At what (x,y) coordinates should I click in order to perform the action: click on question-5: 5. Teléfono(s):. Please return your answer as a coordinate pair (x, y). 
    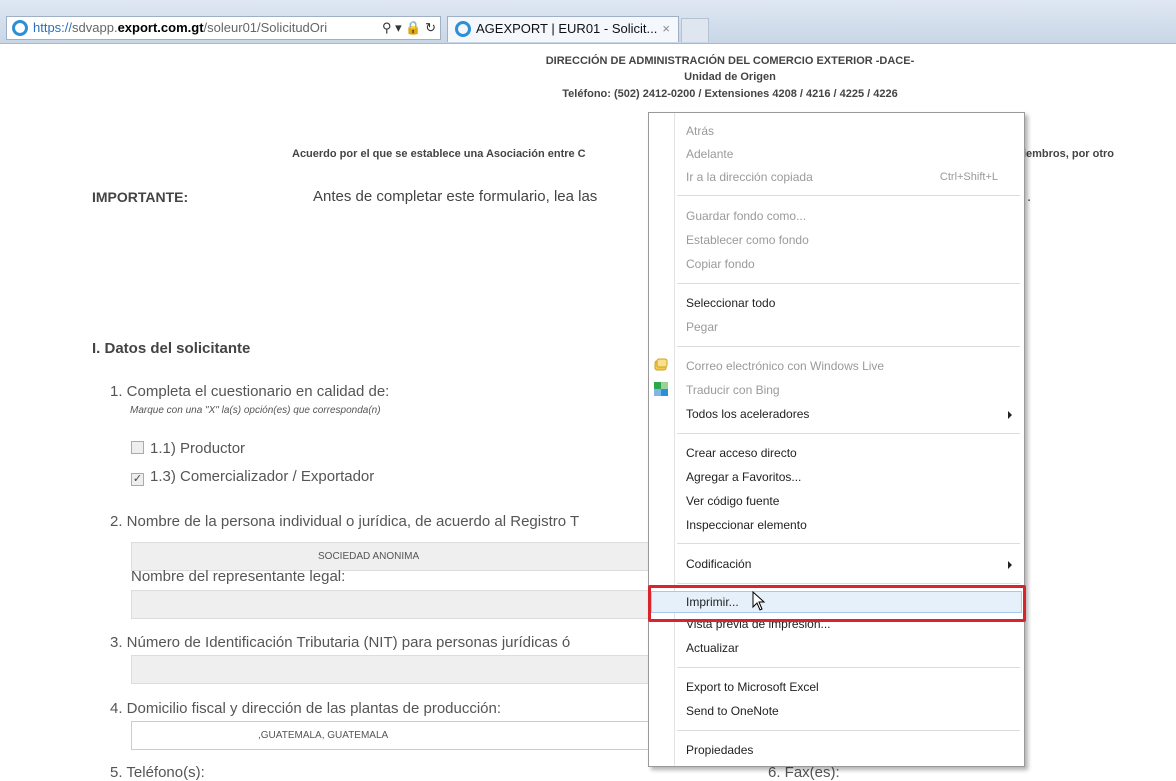
    Looking at the image, I should click on (157, 772).